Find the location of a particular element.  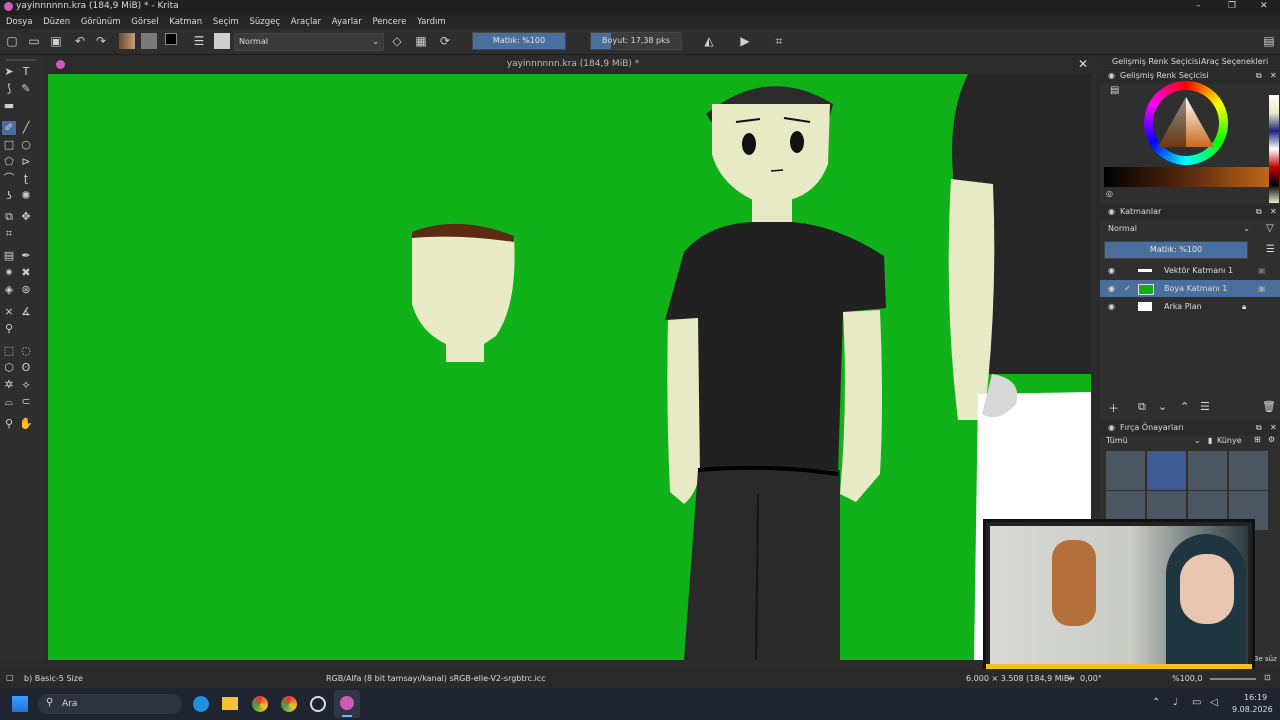

minimize-button: – is located at coordinates (1198, 6).